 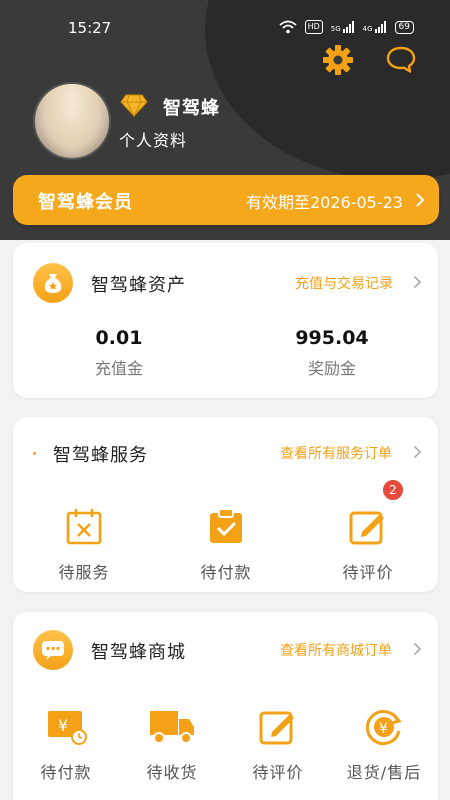 I want to click on wifi-icon, so click(x=287, y=27).